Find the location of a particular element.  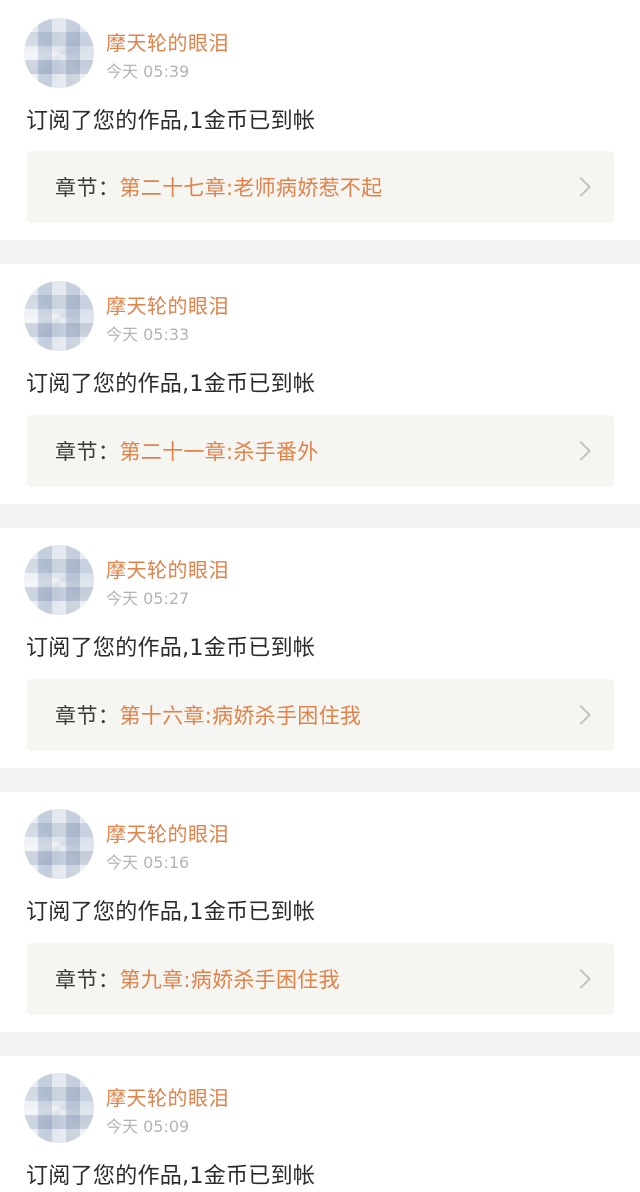

chapter-link: 章节： 第九章:病娇杀手困住我 is located at coordinates (320, 979).